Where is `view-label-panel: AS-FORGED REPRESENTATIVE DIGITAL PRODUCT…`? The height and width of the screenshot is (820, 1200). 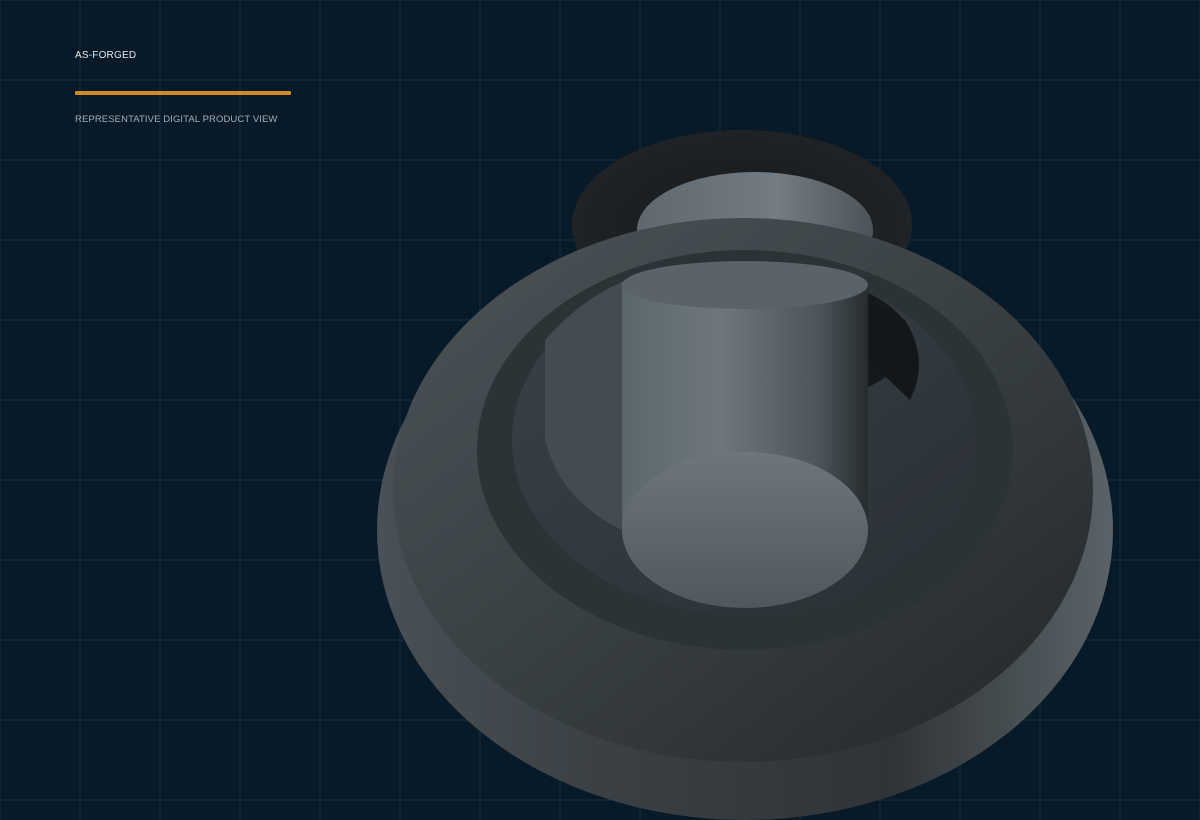 view-label-panel: AS-FORGED REPRESENTATIVE DIGITAL PRODUCT… is located at coordinates (205, 88).